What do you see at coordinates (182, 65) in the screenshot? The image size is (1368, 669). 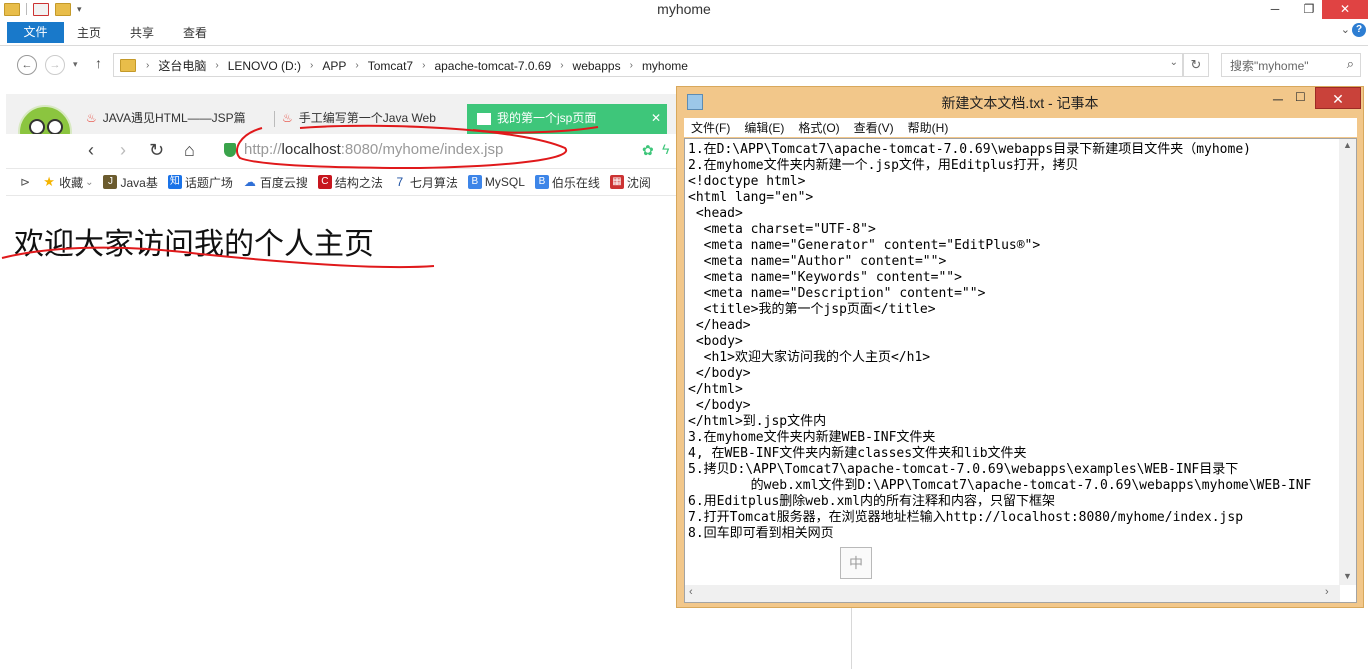 I see `breadcrumb-item: 这台电脑` at bounding box center [182, 65].